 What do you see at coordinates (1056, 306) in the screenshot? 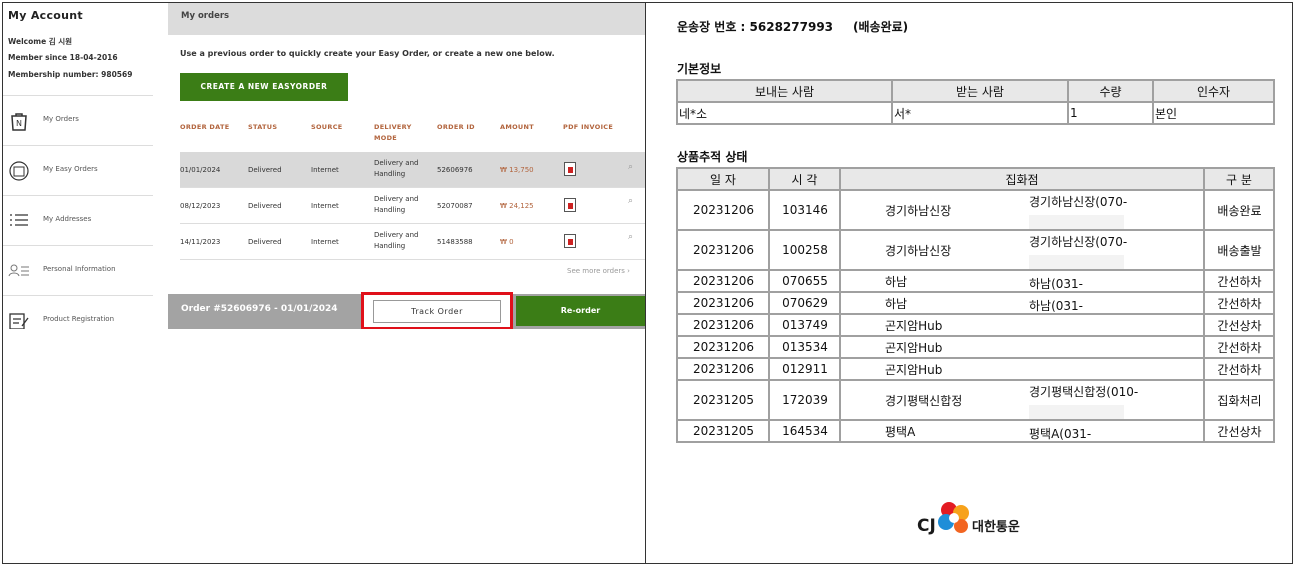
I see `tracking-branch-phone: 하남(031-` at bounding box center [1056, 306].